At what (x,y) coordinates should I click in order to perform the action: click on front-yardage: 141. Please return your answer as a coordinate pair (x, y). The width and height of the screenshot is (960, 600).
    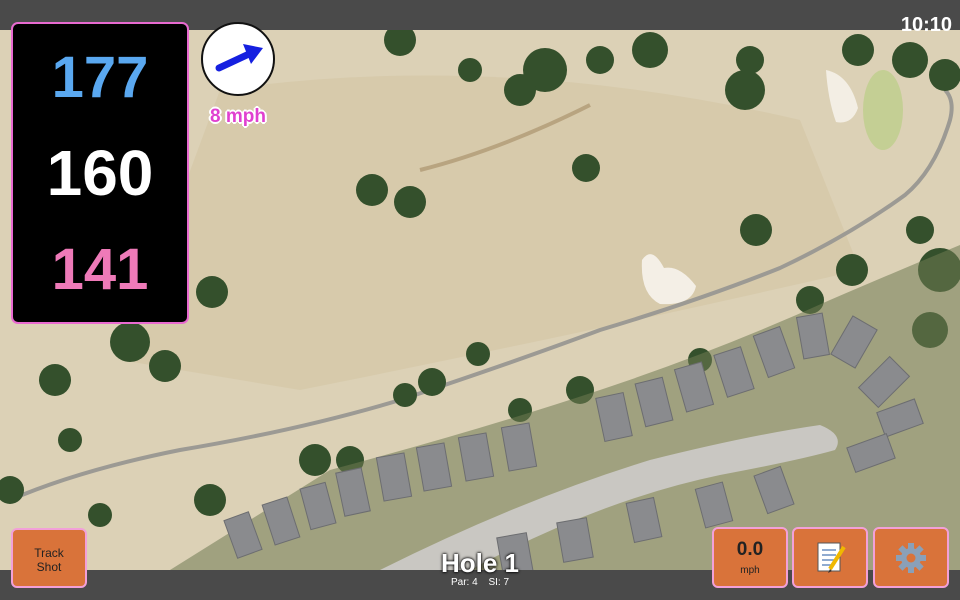
    Looking at the image, I should click on (100, 269).